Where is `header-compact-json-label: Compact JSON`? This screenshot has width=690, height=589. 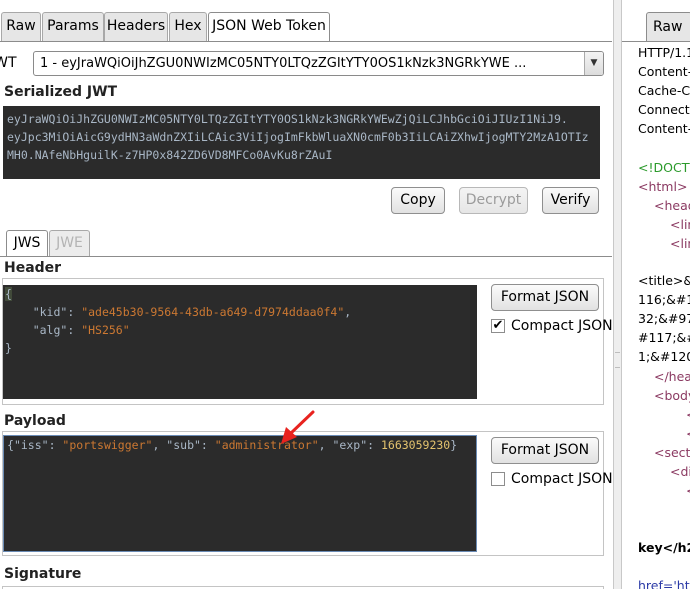 header-compact-json-label: Compact JSON is located at coordinates (562, 326).